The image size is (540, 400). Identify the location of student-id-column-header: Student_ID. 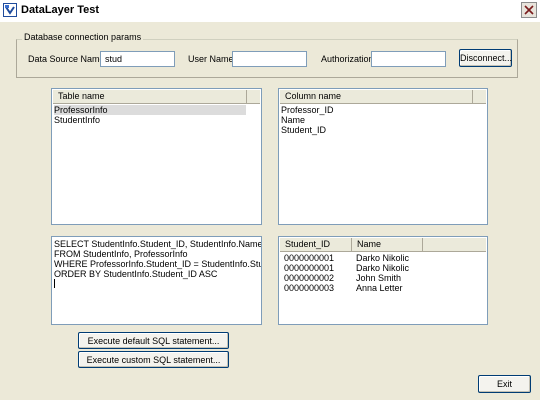
(316, 244).